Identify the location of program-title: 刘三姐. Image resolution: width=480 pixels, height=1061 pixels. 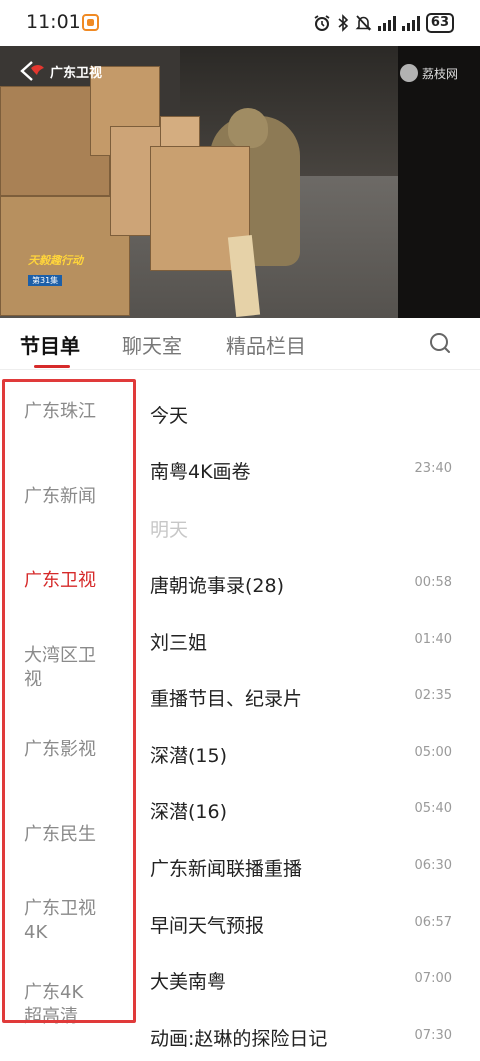
(179, 643).